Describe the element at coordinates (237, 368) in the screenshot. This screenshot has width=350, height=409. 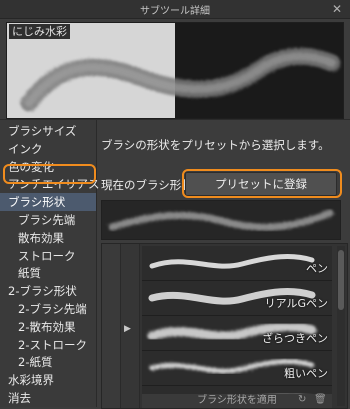
I see `shape-preset-item: 粗いペン` at that location.